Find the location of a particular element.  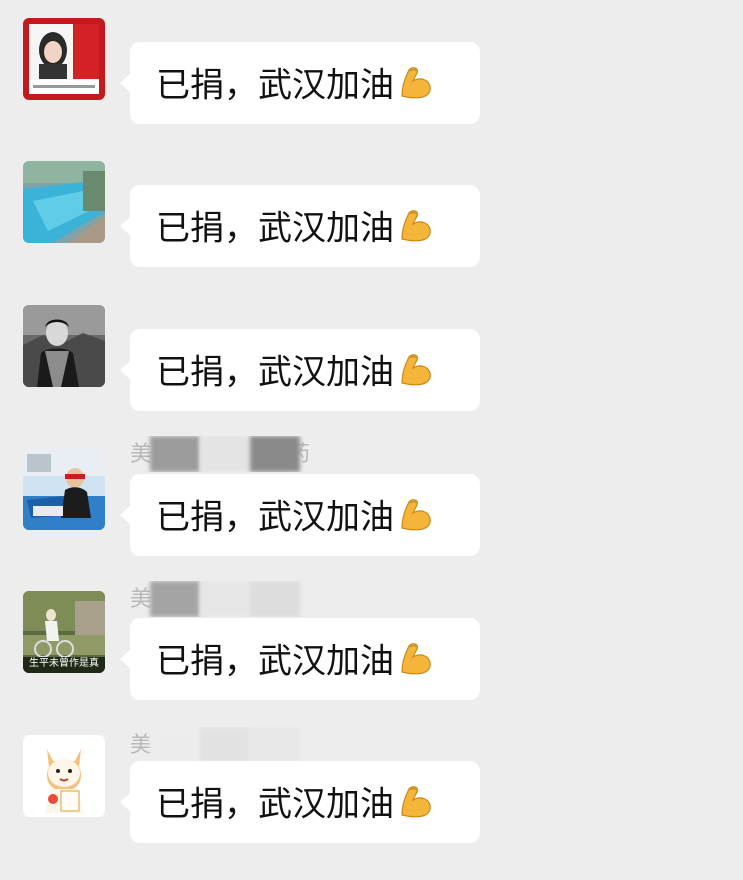

chat-message: 生平未曾作是真 美 已捐，武汉加油 is located at coordinates (371, 646).